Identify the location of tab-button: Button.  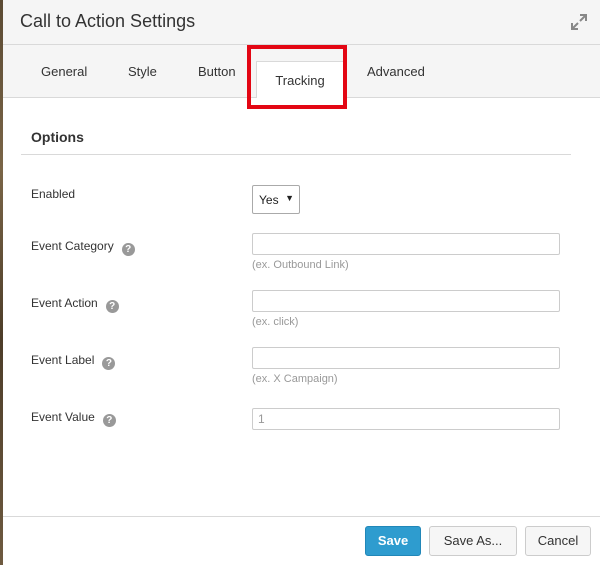
(217, 71).